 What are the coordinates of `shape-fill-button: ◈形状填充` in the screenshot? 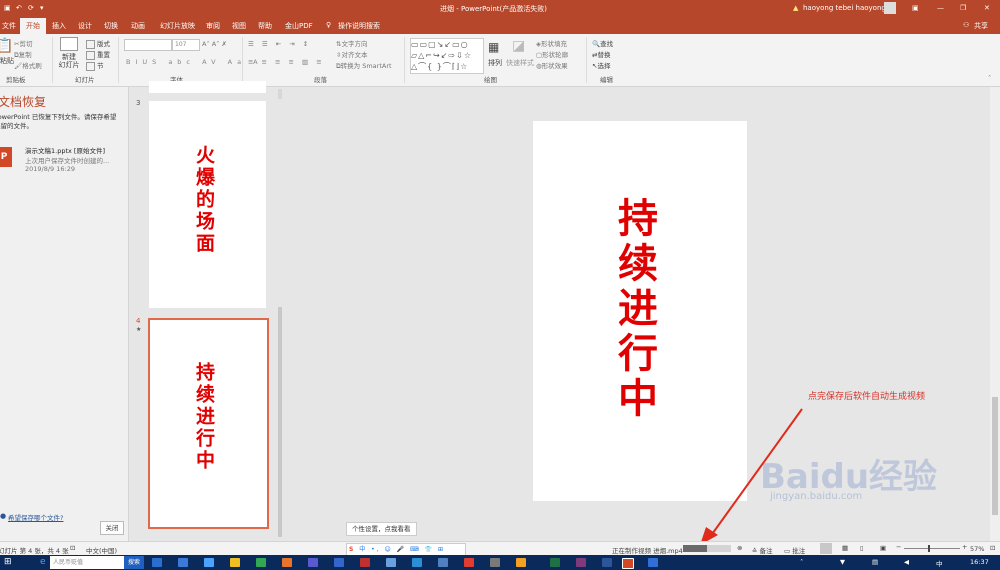 It's located at (551, 43).